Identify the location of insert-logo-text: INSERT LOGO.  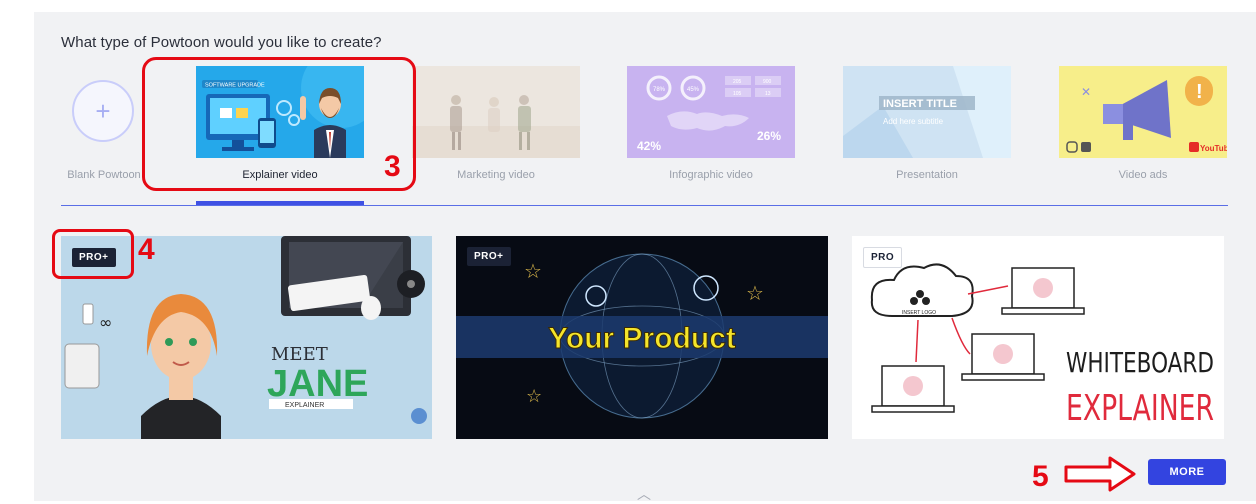
(919, 313).